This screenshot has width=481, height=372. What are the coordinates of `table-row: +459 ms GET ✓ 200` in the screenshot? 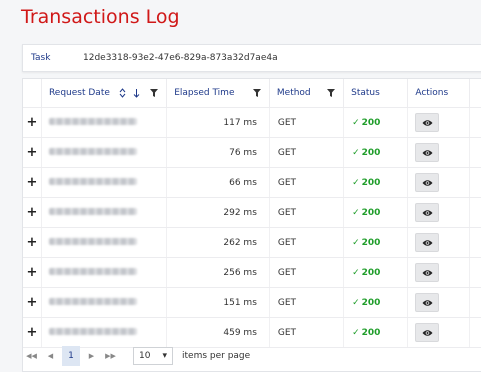 It's located at (252, 332).